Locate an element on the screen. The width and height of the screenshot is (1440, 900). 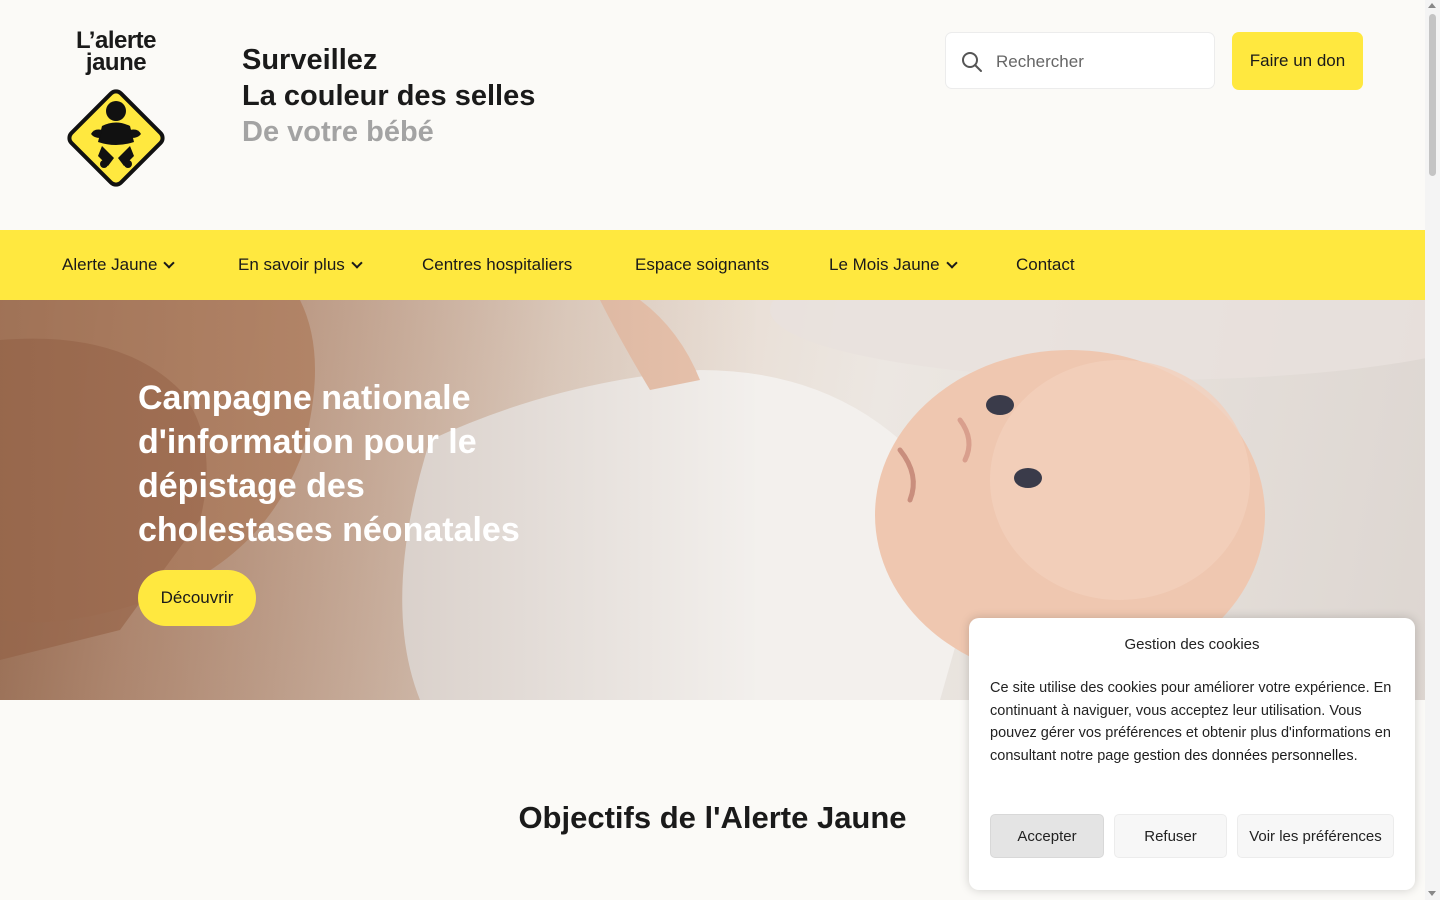
discover-button: Découvrir is located at coordinates (197, 598).